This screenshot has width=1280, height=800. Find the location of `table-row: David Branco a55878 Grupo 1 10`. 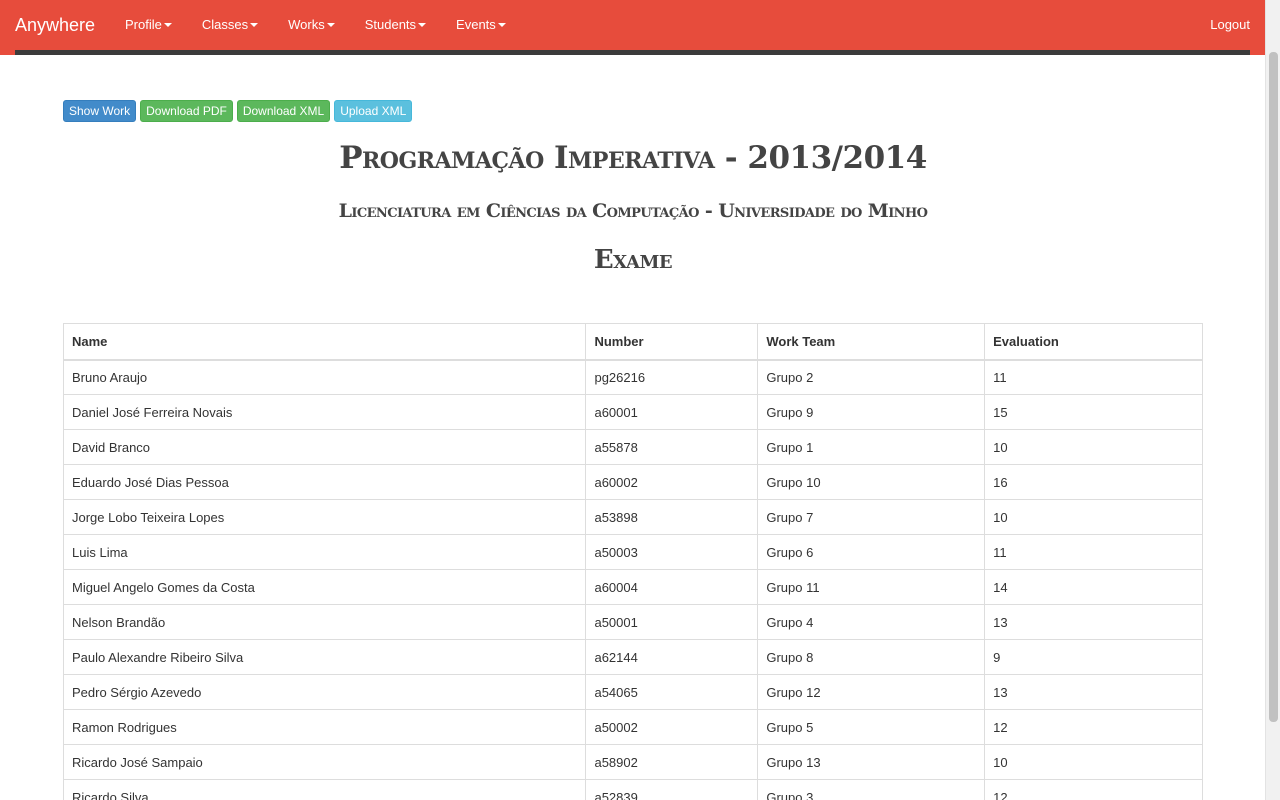

table-row: David Branco a55878 Grupo 1 10 is located at coordinates (632, 447).